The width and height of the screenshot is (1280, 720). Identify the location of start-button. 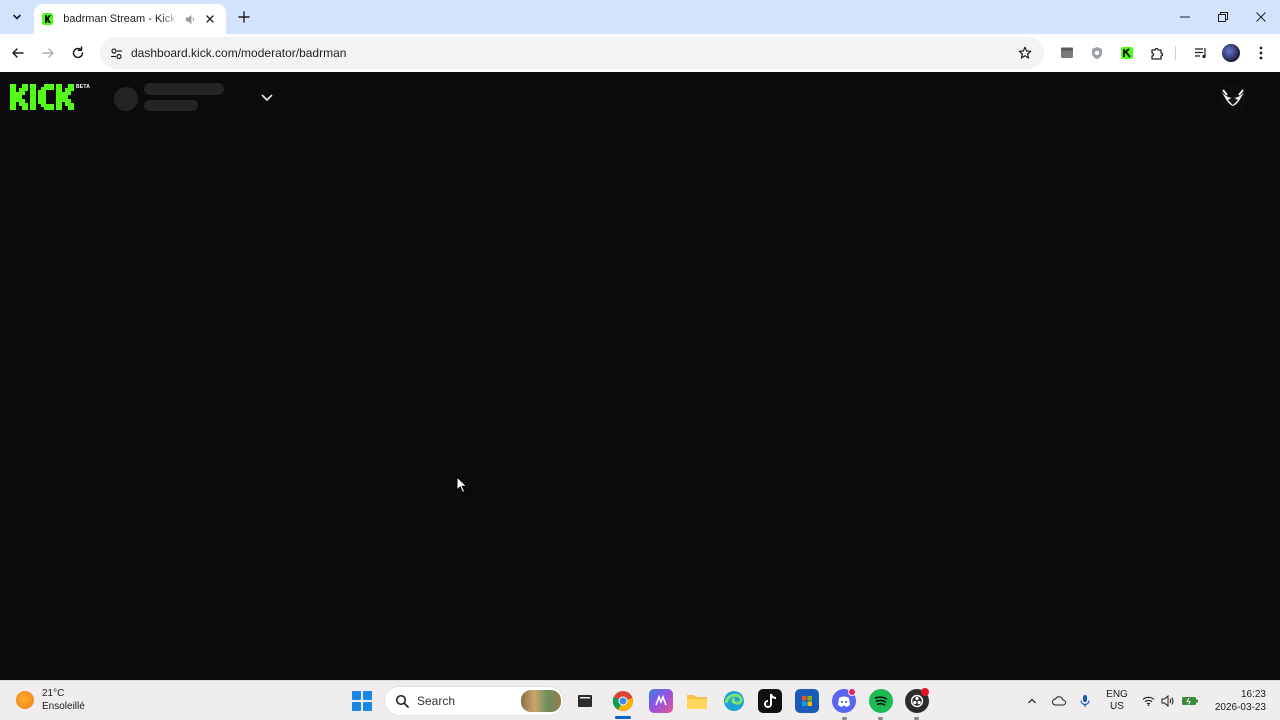
(362, 701).